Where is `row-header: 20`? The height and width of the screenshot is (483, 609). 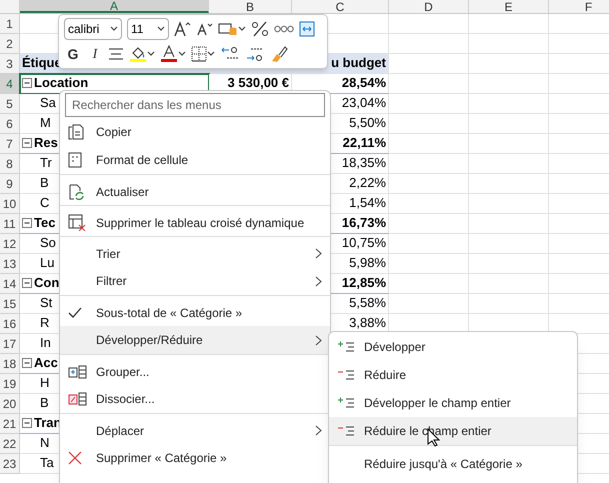
row-header: 20 is located at coordinates (10, 404).